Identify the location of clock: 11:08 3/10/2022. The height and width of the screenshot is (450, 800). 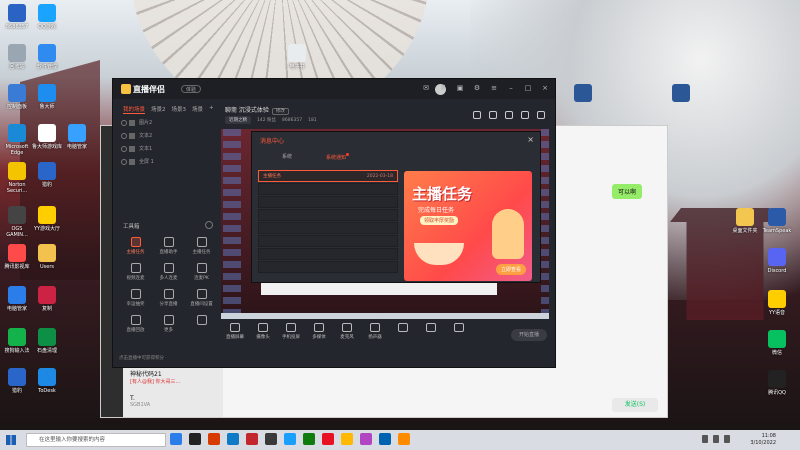
(763, 440).